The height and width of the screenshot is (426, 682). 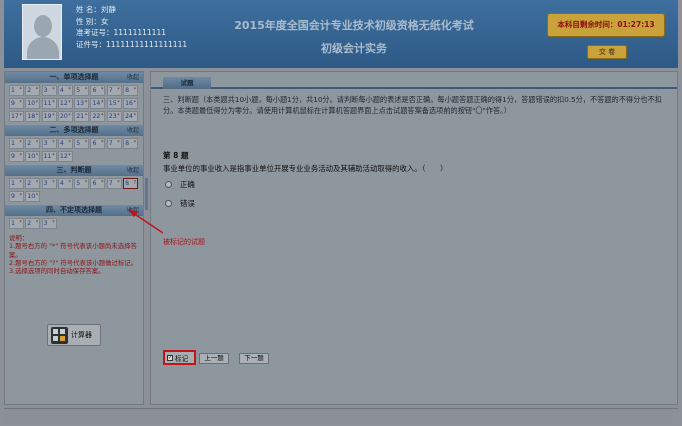 I want to click on legend-note-line: 1.题号右方的 "*" 符号代表该小题尚未选择答案。, so click(x=73, y=250).